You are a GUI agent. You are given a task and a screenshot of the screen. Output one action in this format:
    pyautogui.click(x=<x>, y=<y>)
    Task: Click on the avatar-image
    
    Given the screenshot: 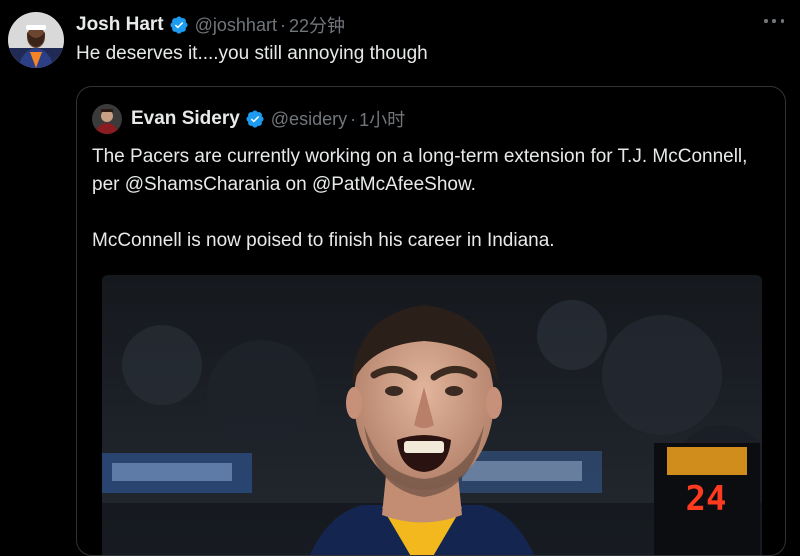 What is the action you would take?
    pyautogui.click(x=36, y=40)
    